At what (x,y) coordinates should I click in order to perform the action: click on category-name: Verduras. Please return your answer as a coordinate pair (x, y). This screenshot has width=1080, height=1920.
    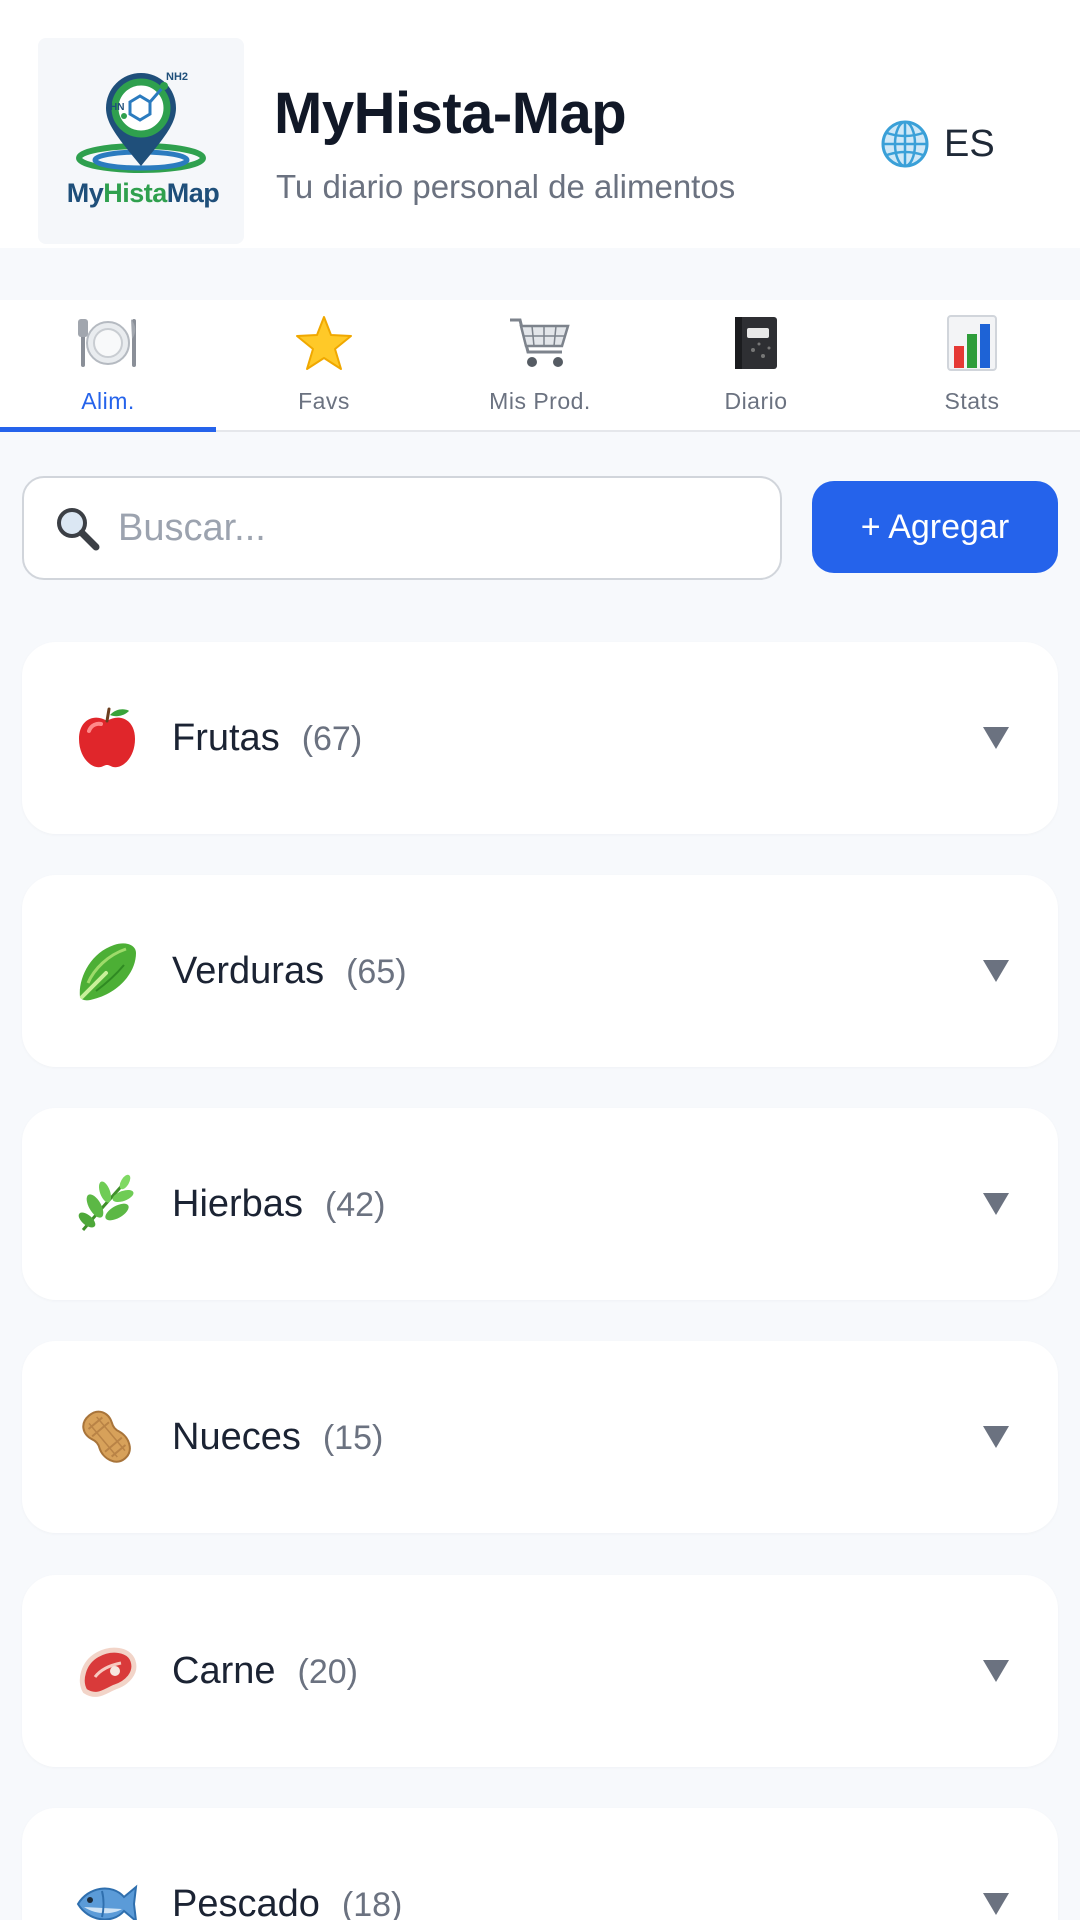
    Looking at the image, I should click on (248, 970).